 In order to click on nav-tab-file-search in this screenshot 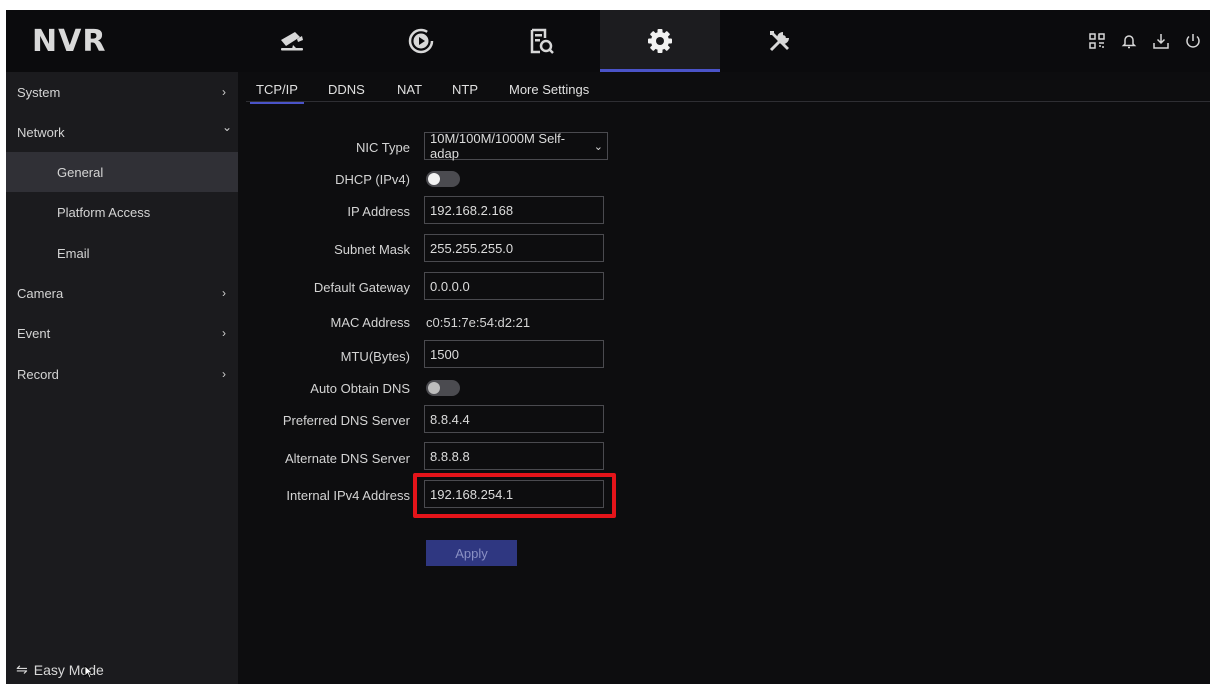, I will do `click(540, 41)`.